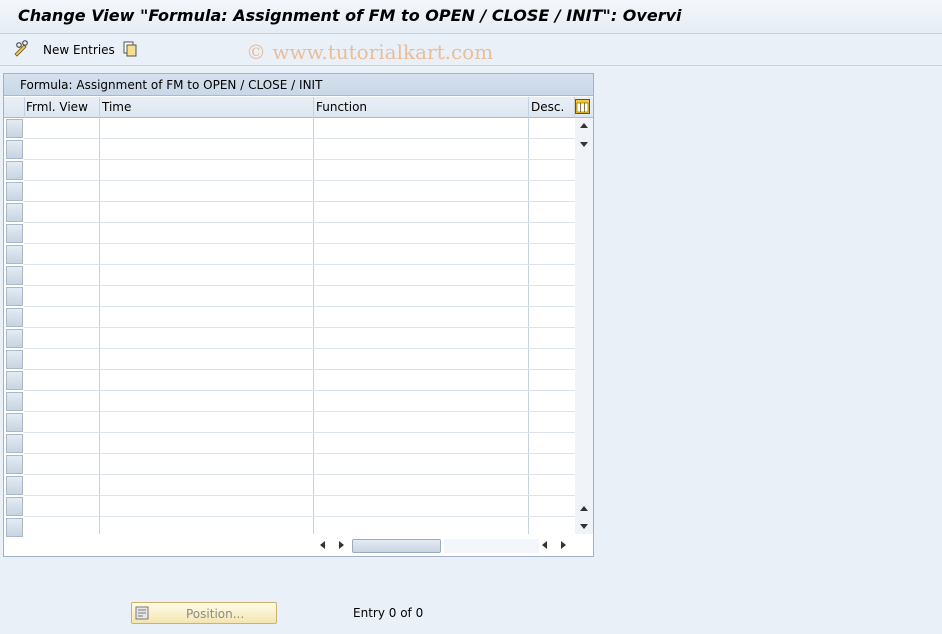  What do you see at coordinates (22, 49) in the screenshot?
I see `pencil-glasses-icon` at bounding box center [22, 49].